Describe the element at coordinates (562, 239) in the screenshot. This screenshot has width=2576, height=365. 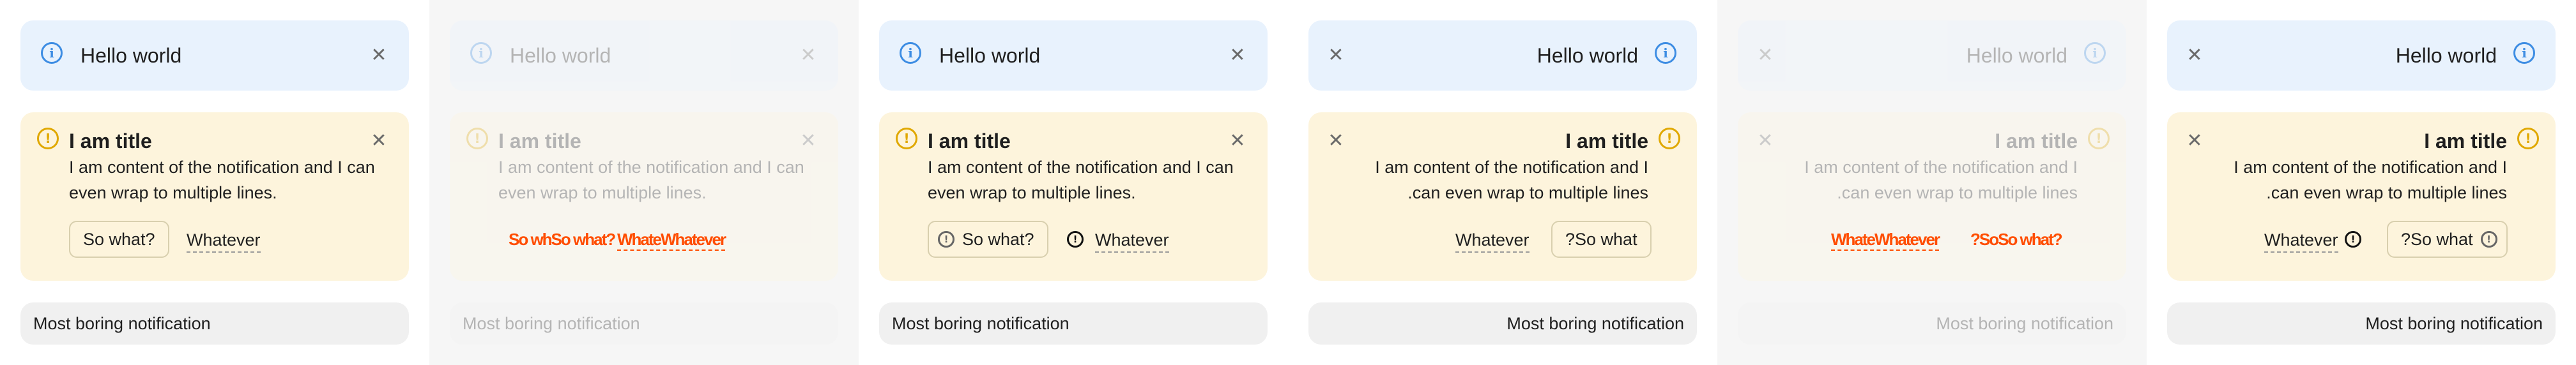
I see `glitch-label: So whSo what?` at that location.